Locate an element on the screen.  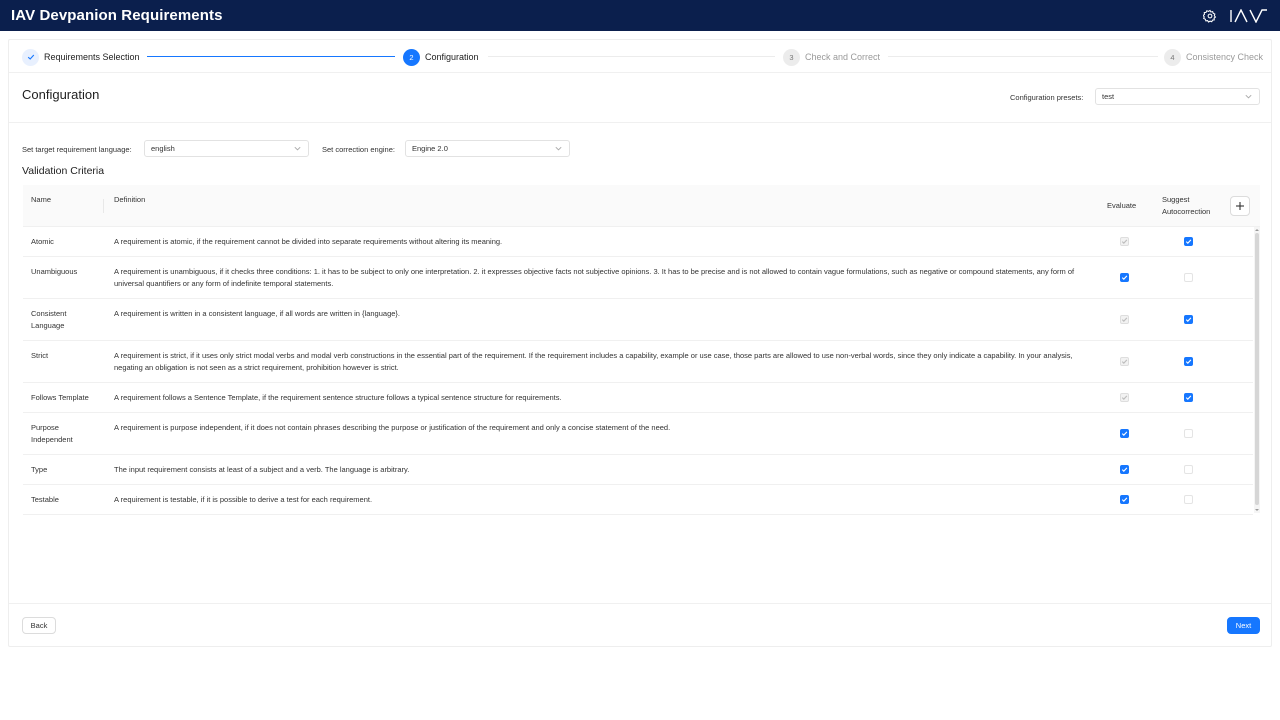
column-separator is located at coordinates (103, 206).